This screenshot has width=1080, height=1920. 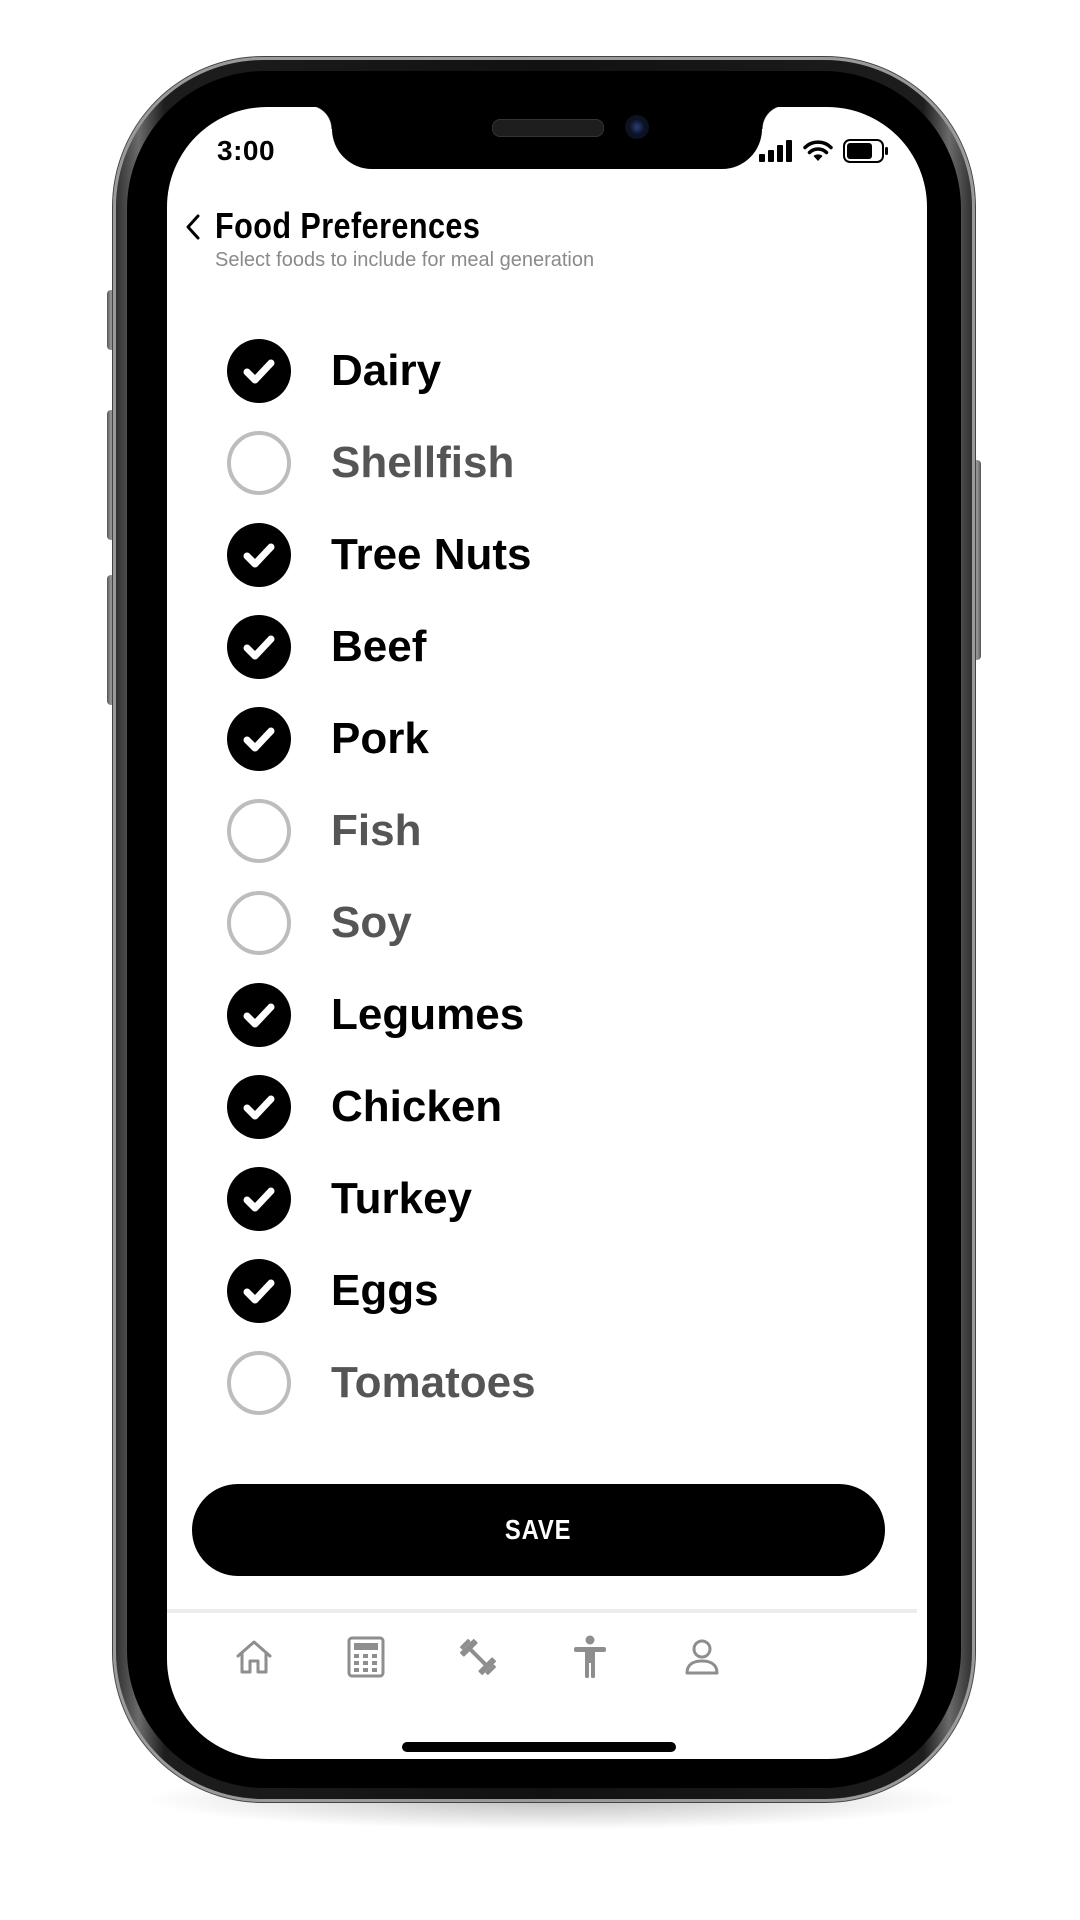 What do you see at coordinates (319, 923) in the screenshot?
I see `food-item-soy: Soy` at bounding box center [319, 923].